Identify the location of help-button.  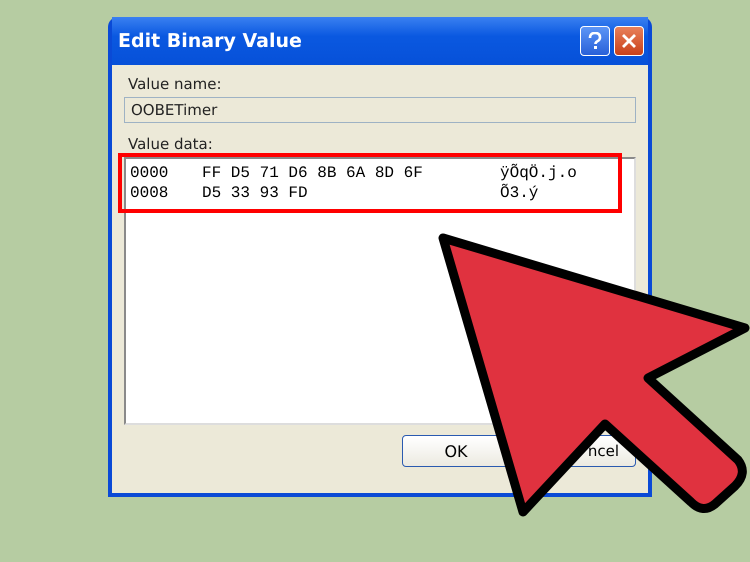
(595, 41).